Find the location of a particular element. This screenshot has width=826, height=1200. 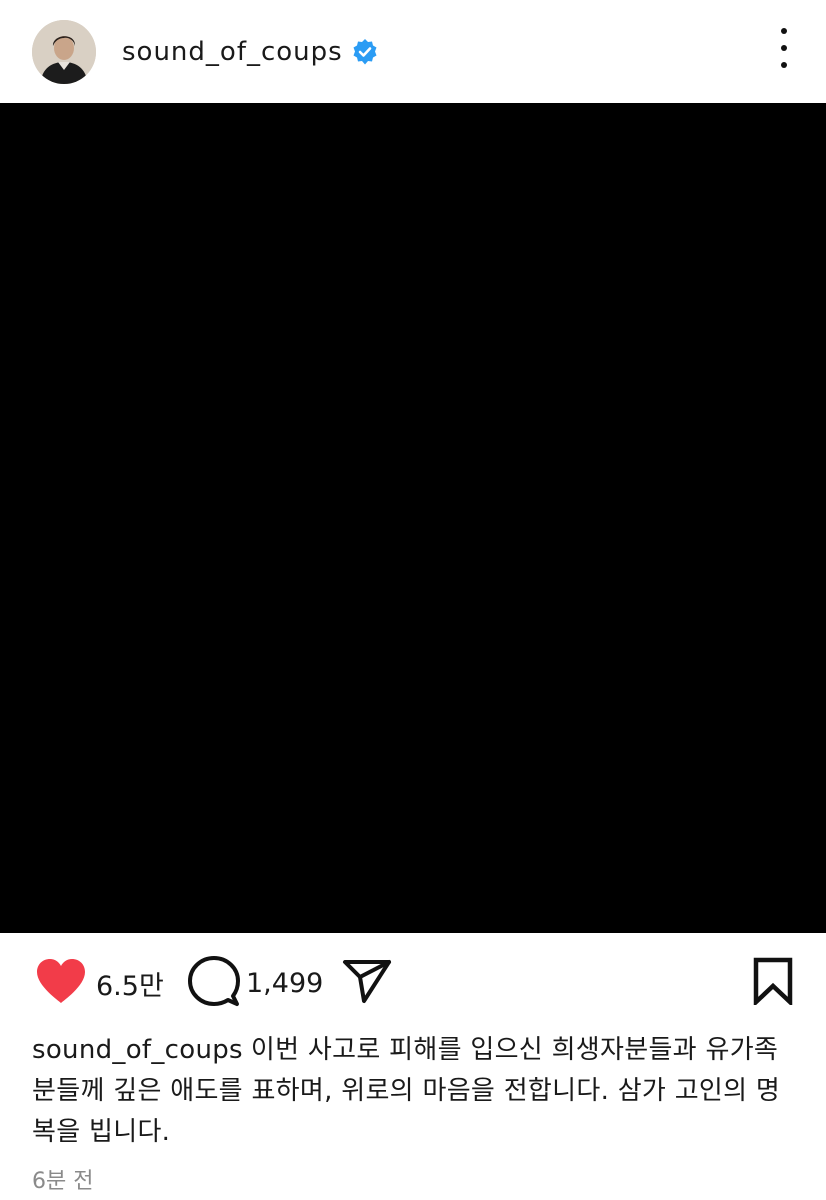

send-icon is located at coordinates (367, 983).